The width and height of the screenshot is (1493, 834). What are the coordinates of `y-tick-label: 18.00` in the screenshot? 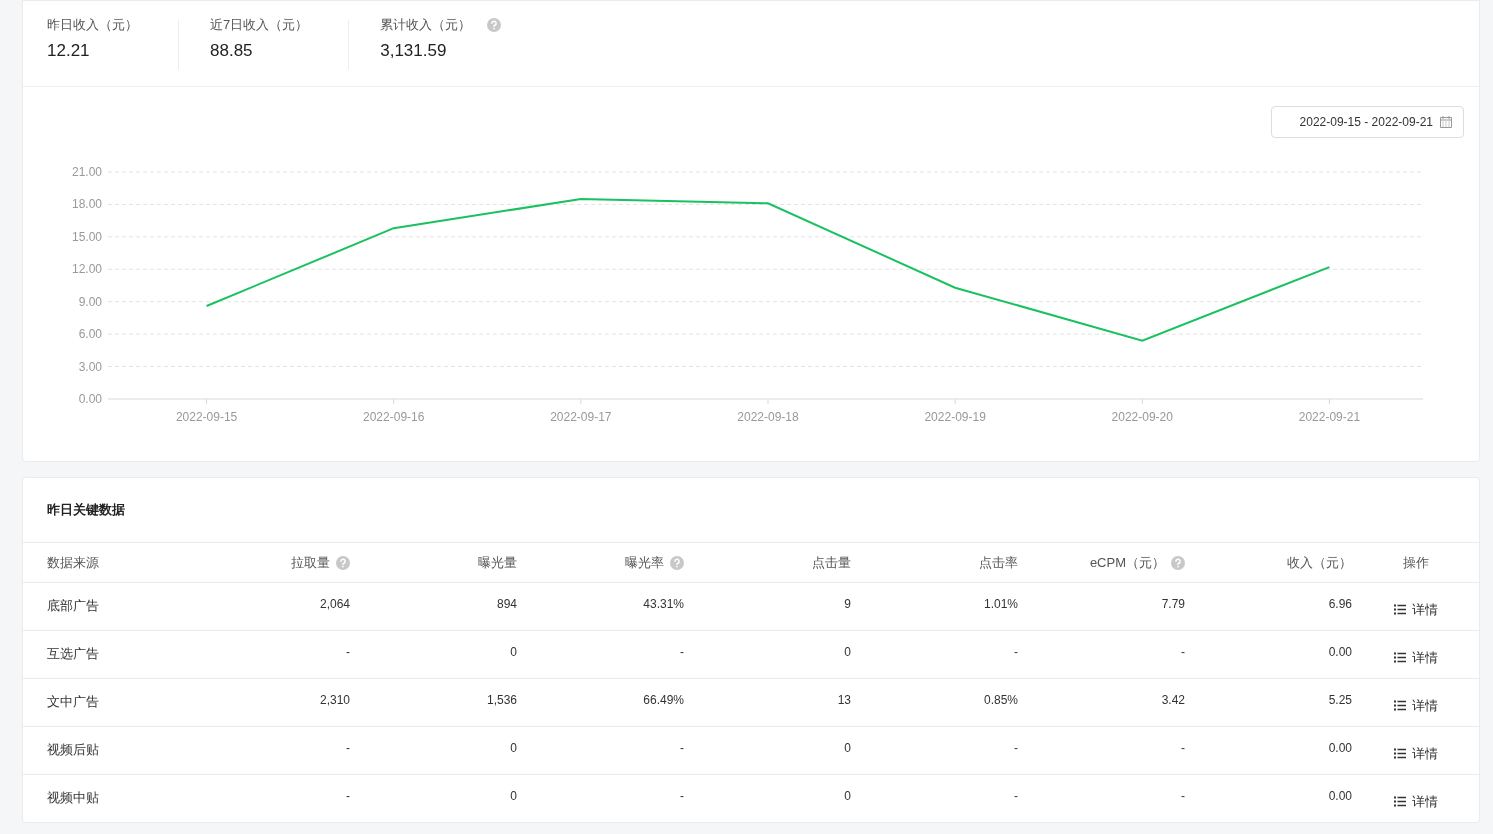 It's located at (86, 204).